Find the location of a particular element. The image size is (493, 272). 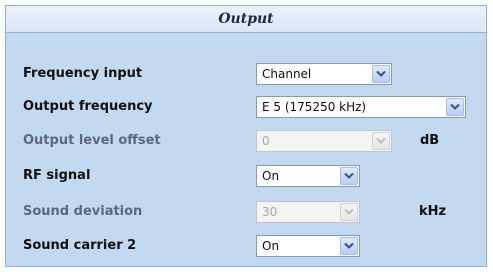

frequency-input-row: Frequency input Channel is located at coordinates (246, 75).